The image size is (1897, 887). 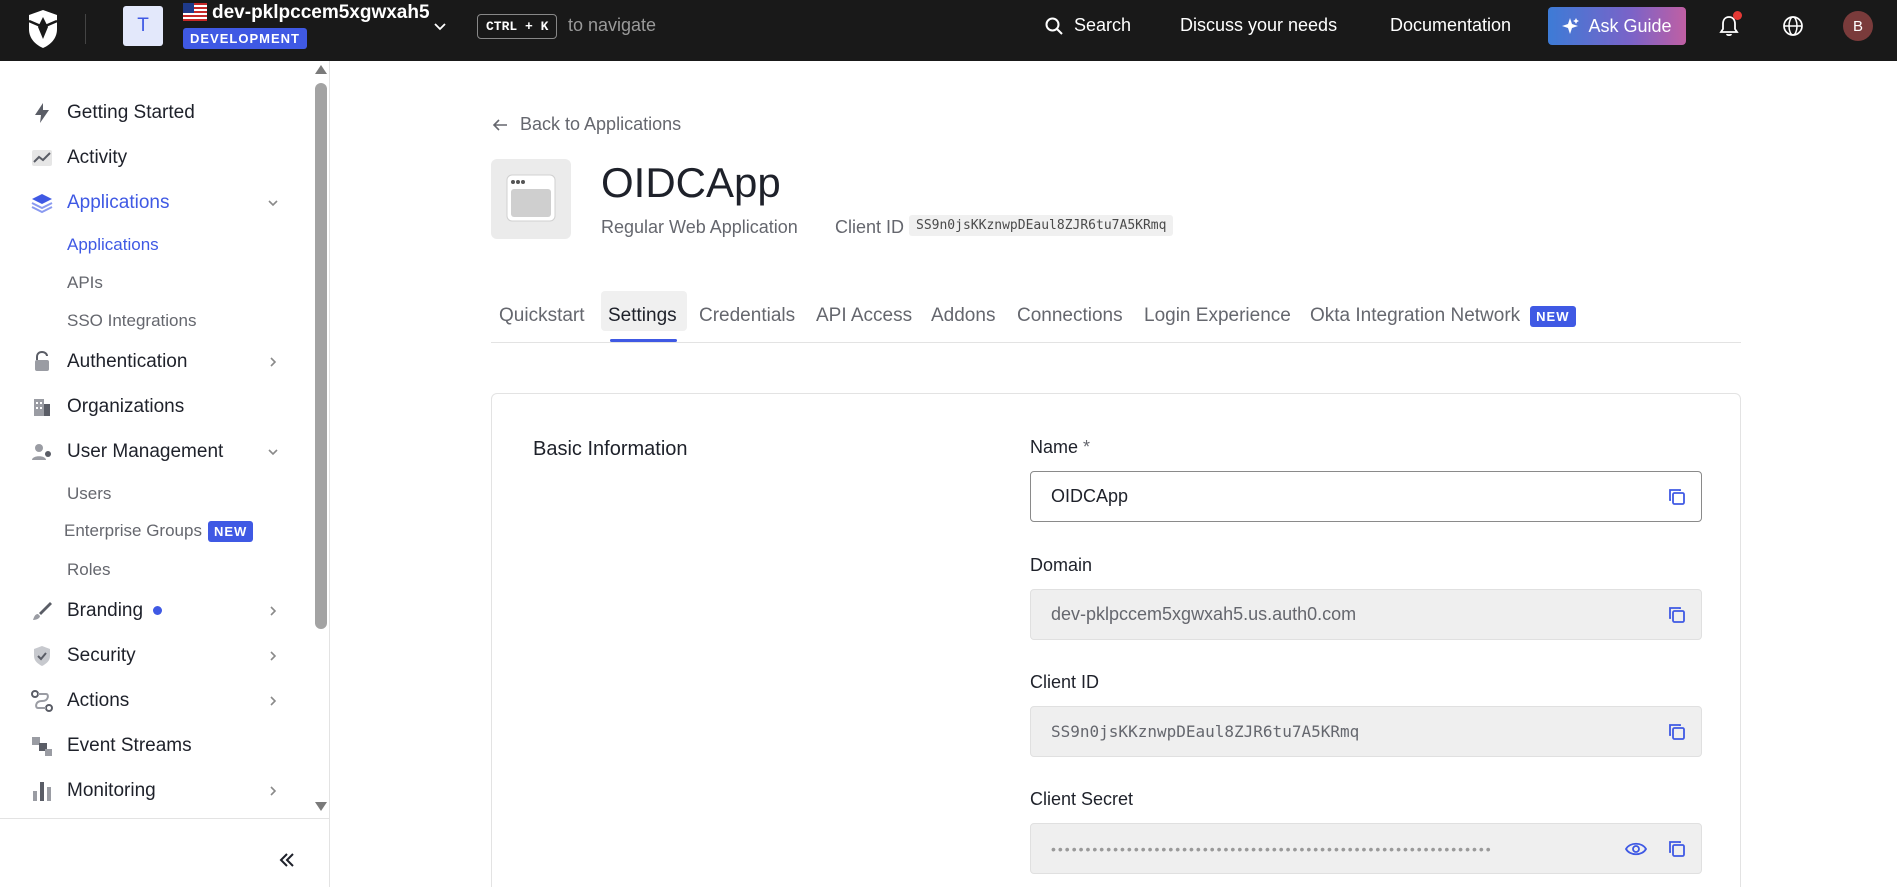 What do you see at coordinates (85, 283) in the screenshot?
I see `sidebar-subitem-apis: APIs` at bounding box center [85, 283].